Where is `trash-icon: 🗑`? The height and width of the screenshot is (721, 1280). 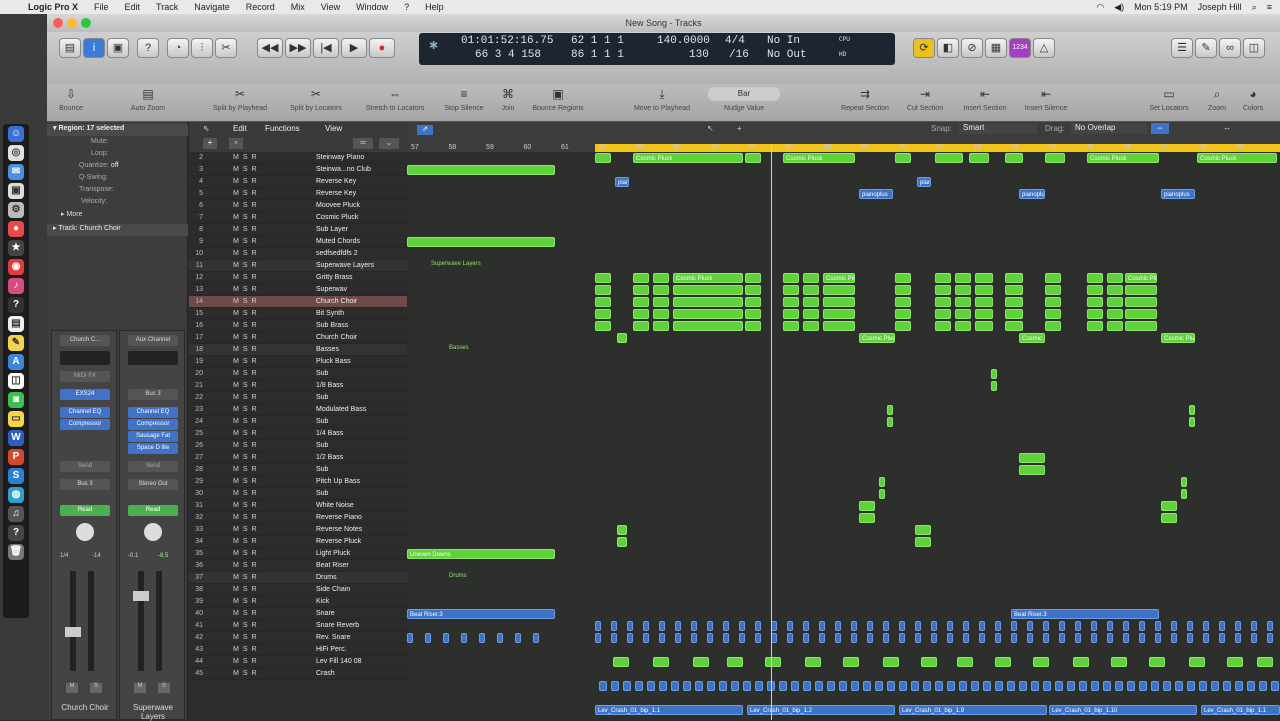 trash-icon: 🗑 is located at coordinates (16, 552).